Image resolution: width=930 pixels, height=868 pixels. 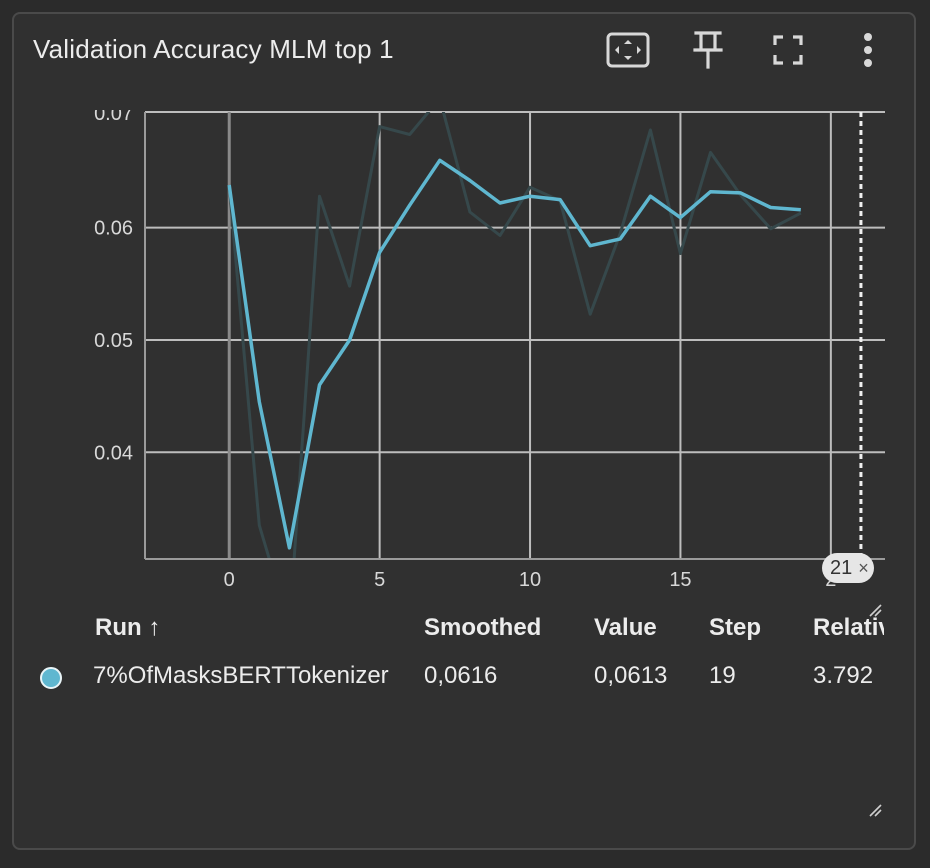 What do you see at coordinates (680, 580) in the screenshot?
I see `x-tick-label: 15` at bounding box center [680, 580].